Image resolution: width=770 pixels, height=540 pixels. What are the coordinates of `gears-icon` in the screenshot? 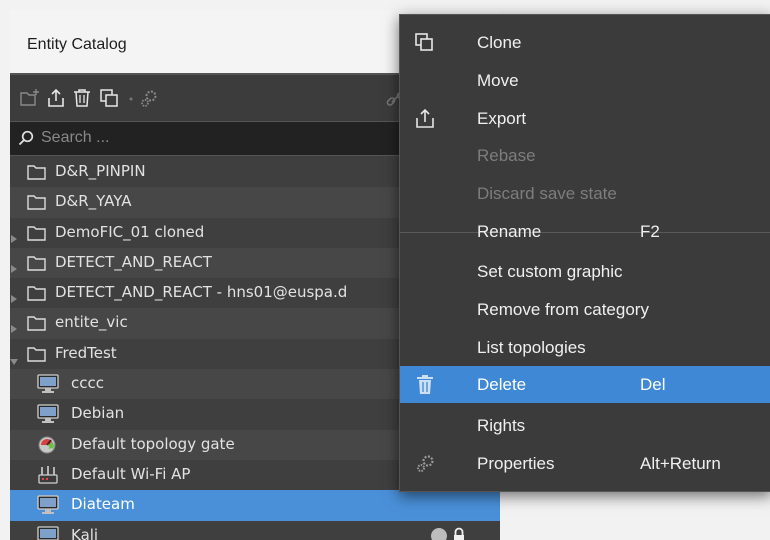 It's located at (425, 464).